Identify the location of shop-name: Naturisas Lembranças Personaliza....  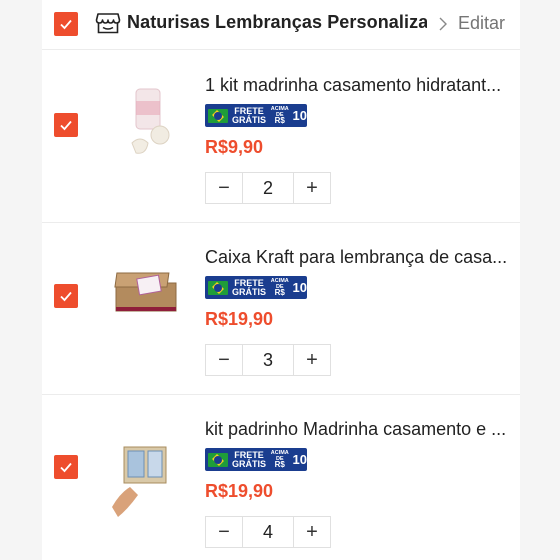
(277, 22).